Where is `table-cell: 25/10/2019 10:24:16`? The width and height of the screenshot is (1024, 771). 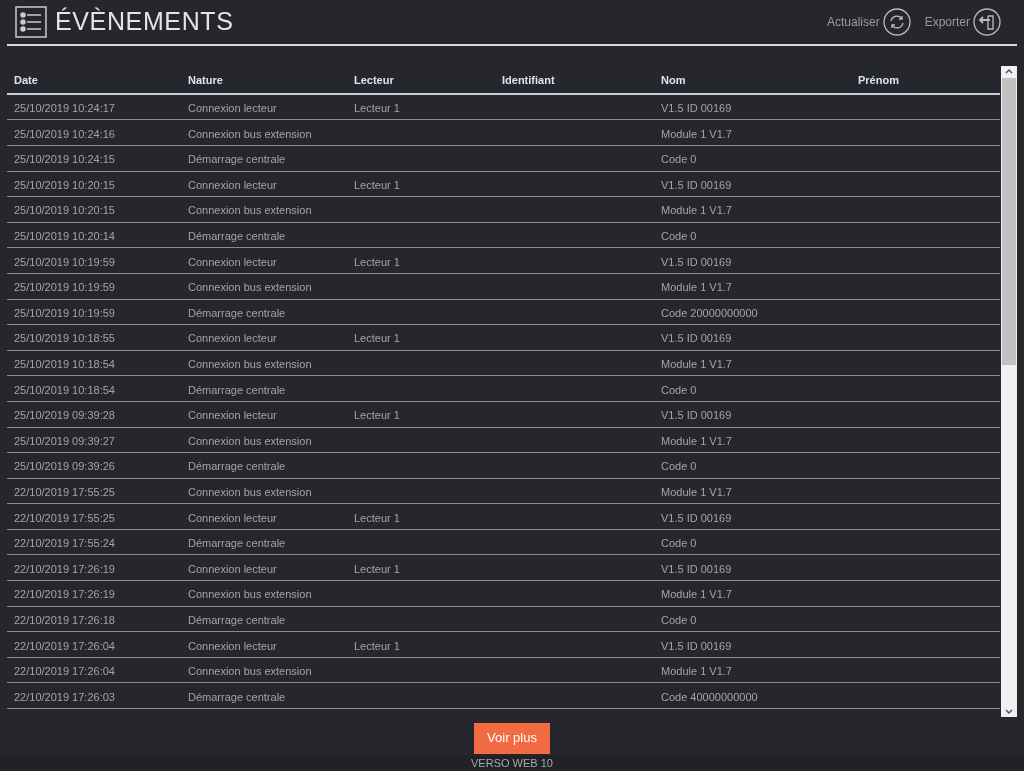
table-cell: 25/10/2019 10:24:16 is located at coordinates (64, 133).